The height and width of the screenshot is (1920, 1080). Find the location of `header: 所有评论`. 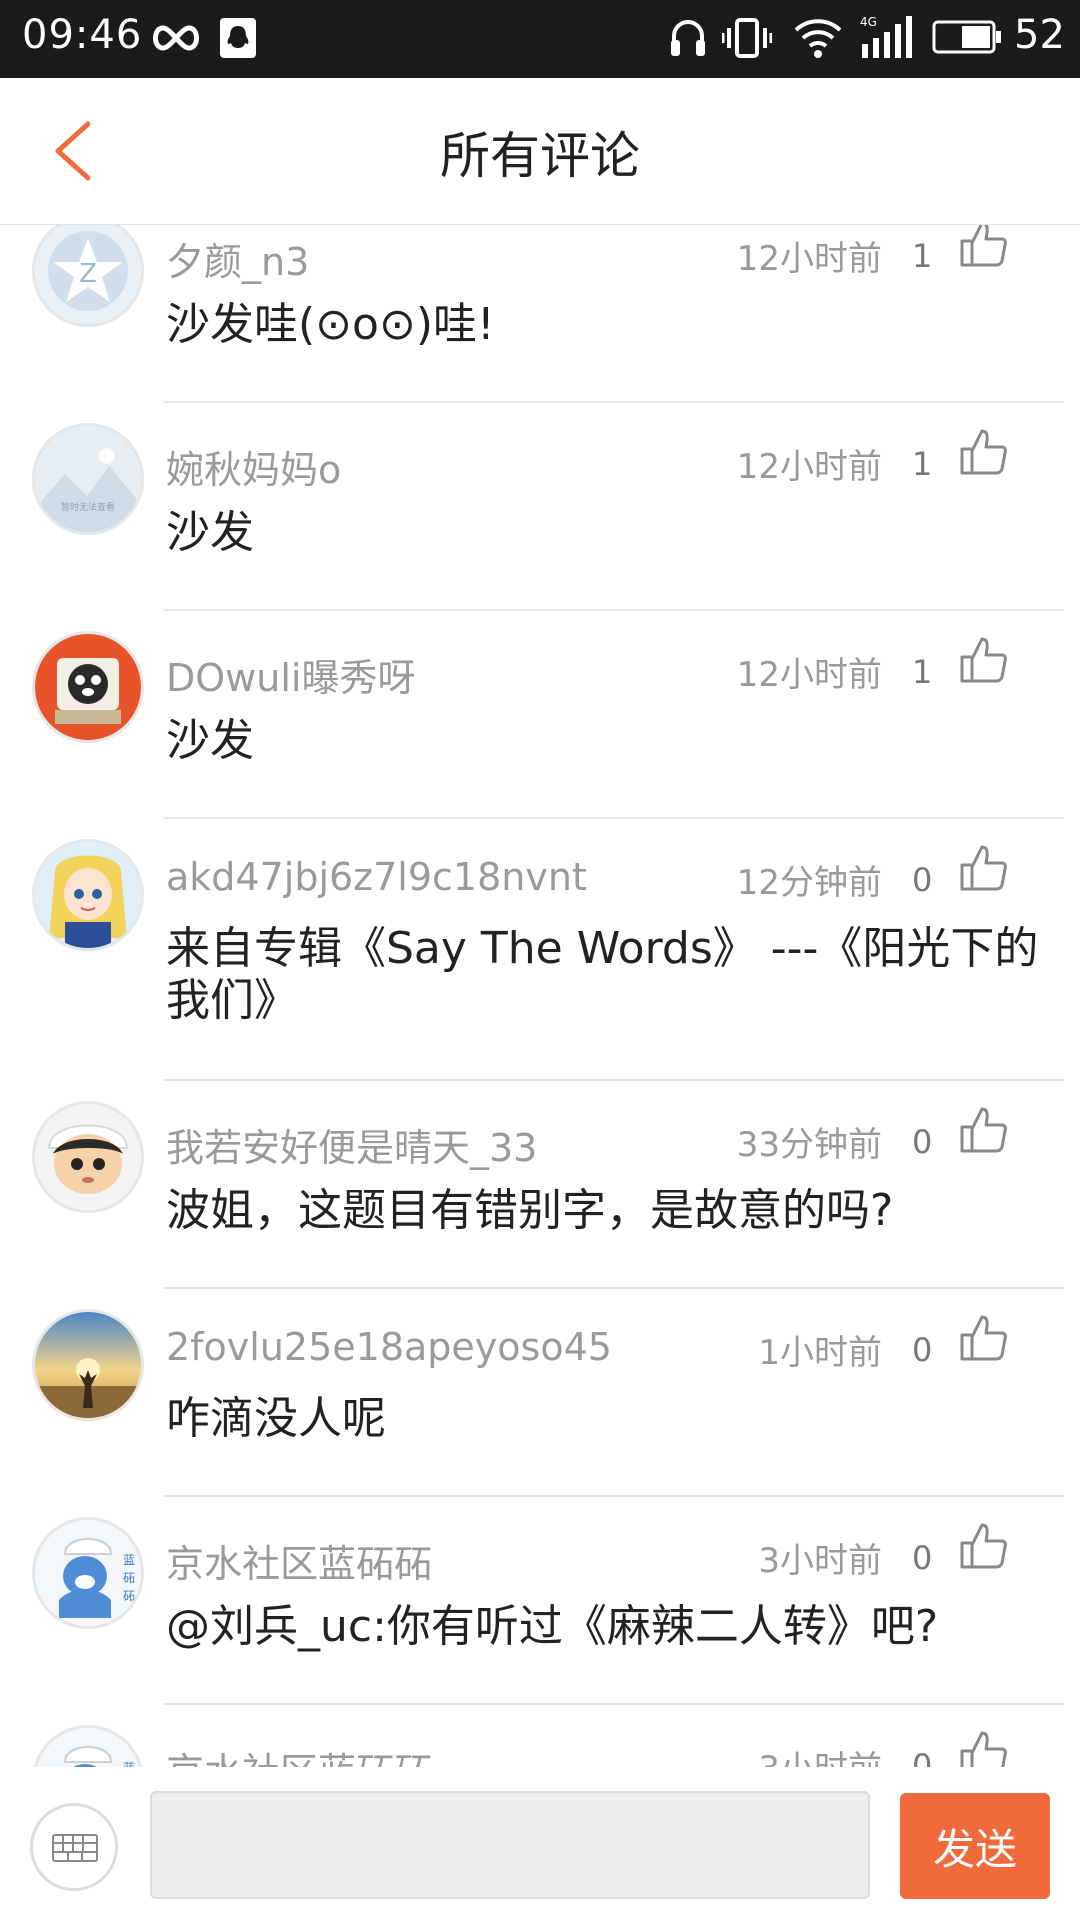

header: 所有评论 is located at coordinates (540, 151).